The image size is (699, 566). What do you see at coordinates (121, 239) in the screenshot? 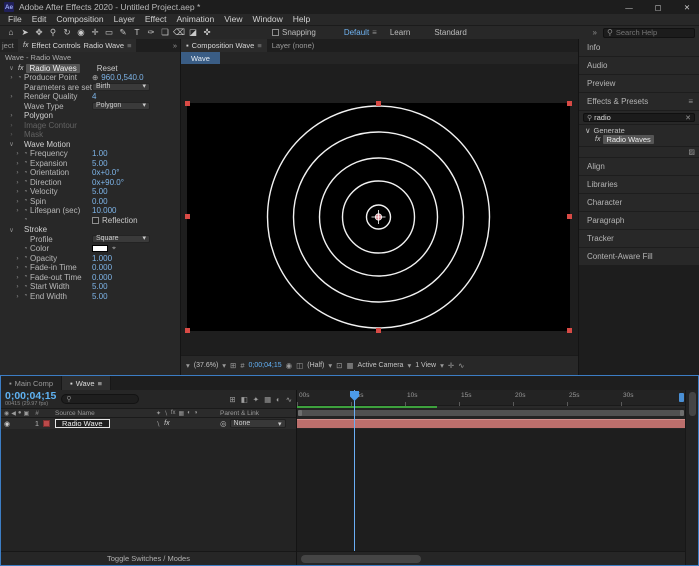
I see `property-dropdown: Square ▾` at bounding box center [121, 239].